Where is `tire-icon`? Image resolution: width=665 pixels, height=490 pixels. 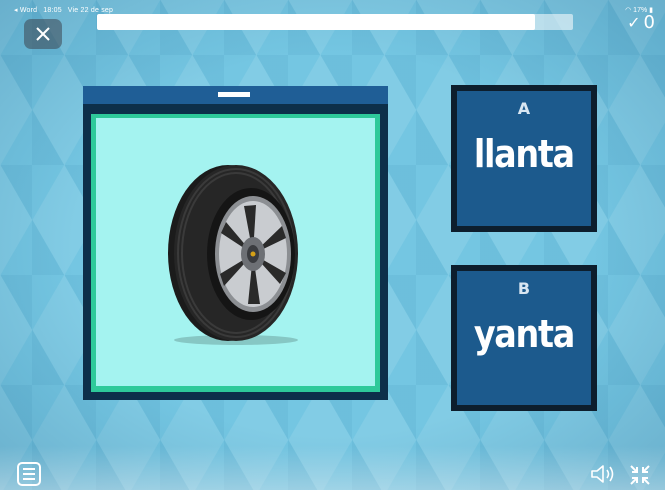
tire-icon is located at coordinates (233, 255).